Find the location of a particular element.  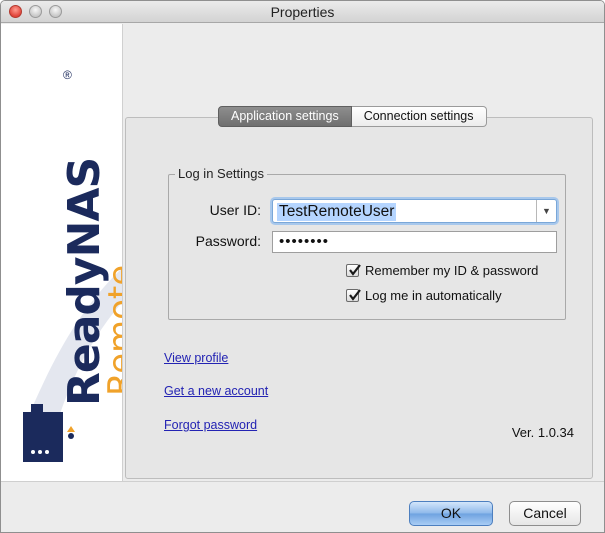

remember-checkbox is located at coordinates (353, 270).